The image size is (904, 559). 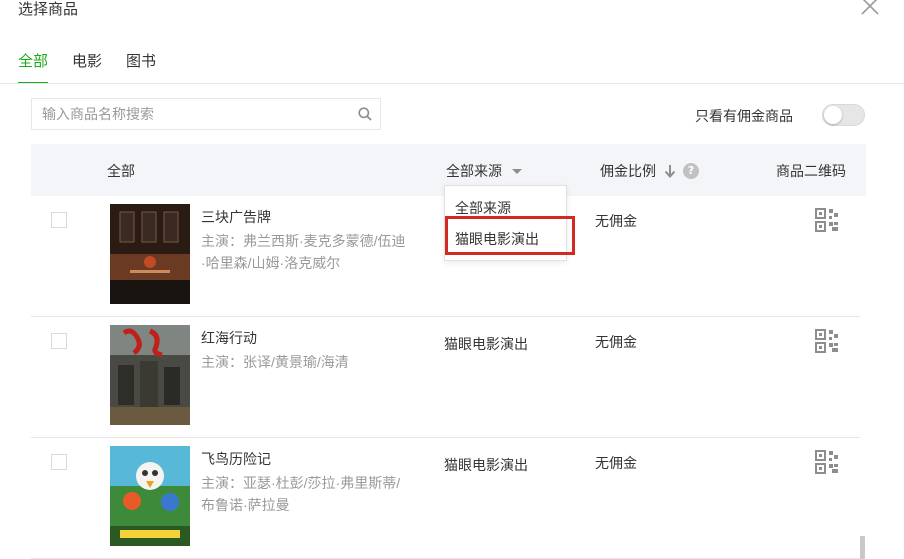 What do you see at coordinates (870, 9) in the screenshot?
I see `close-icon` at bounding box center [870, 9].